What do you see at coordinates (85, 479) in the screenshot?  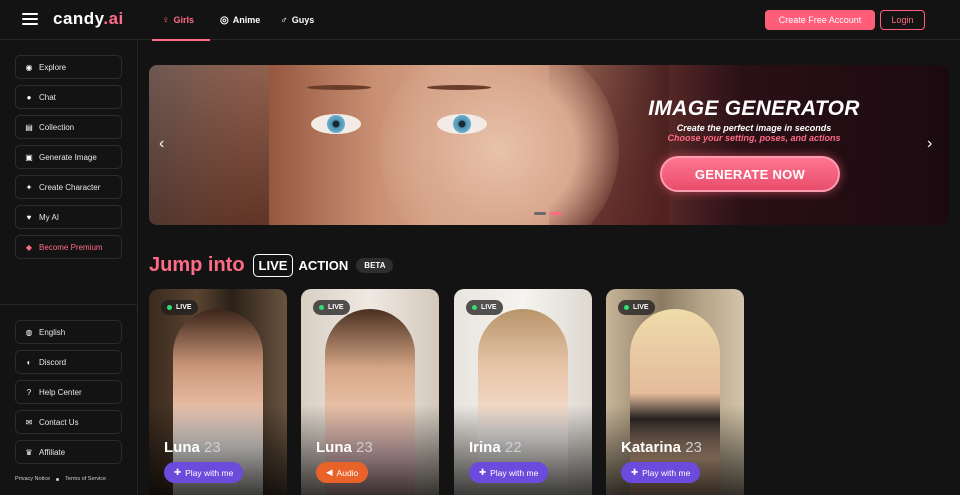 I see `terms-link: Terms of Service` at bounding box center [85, 479].